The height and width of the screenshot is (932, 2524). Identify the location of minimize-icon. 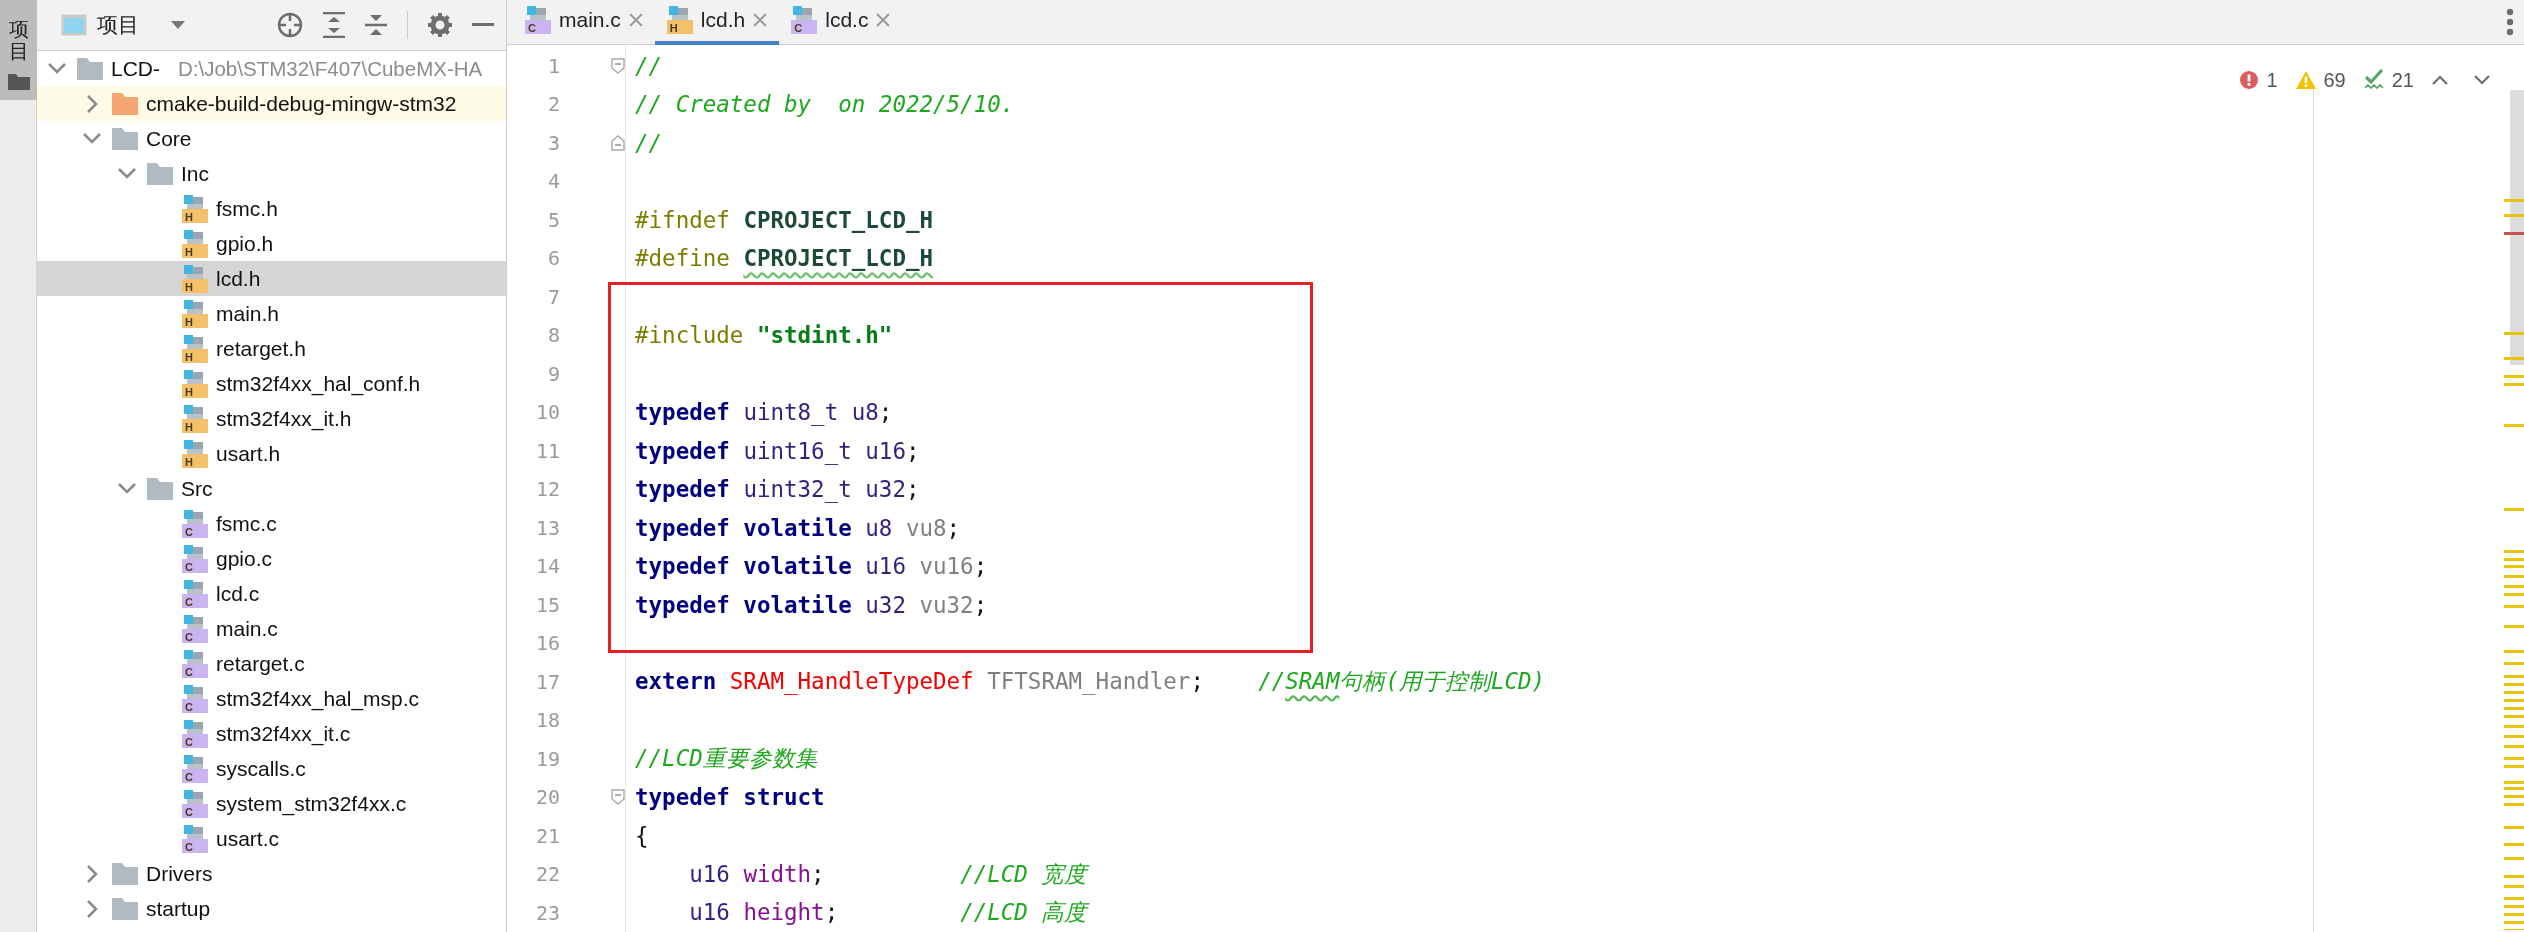
(483, 25).